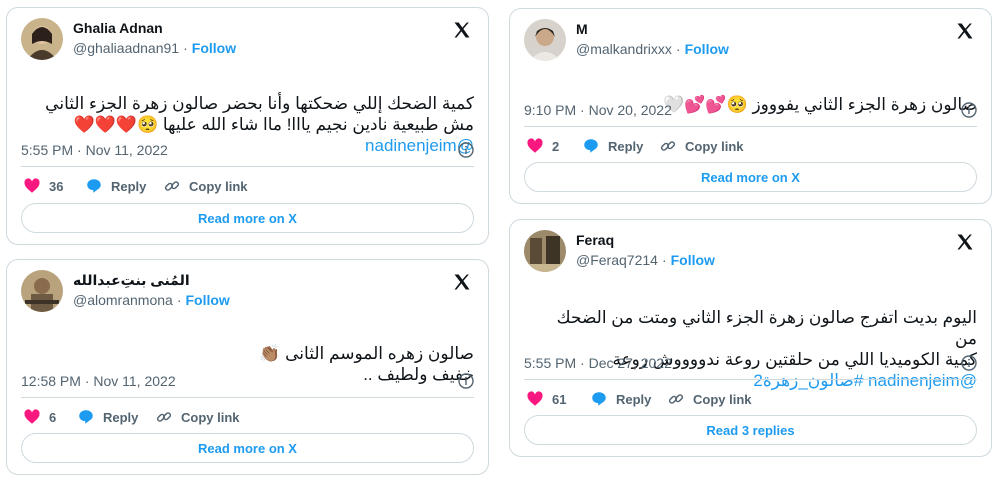 Image resolution: width=1000 pixels, height=485 pixels. Describe the element at coordinates (126, 48) in the screenshot. I see `user-handle: @ghaliaadnan91` at that location.